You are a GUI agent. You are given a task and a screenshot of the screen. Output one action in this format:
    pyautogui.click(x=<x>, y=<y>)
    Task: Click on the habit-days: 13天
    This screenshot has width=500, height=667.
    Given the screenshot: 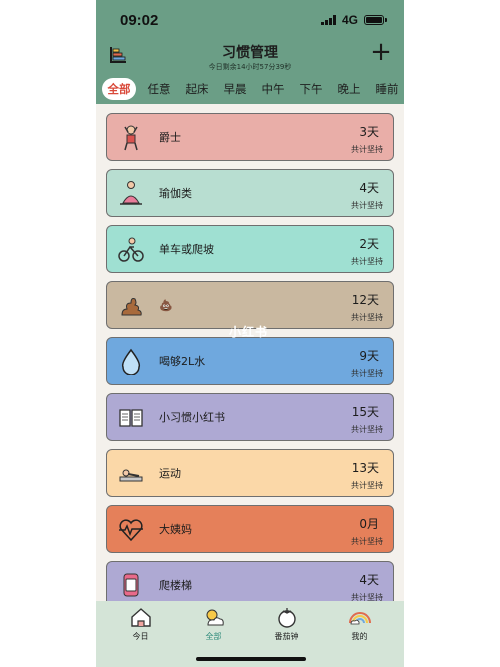 What is the action you would take?
    pyautogui.click(x=365, y=468)
    